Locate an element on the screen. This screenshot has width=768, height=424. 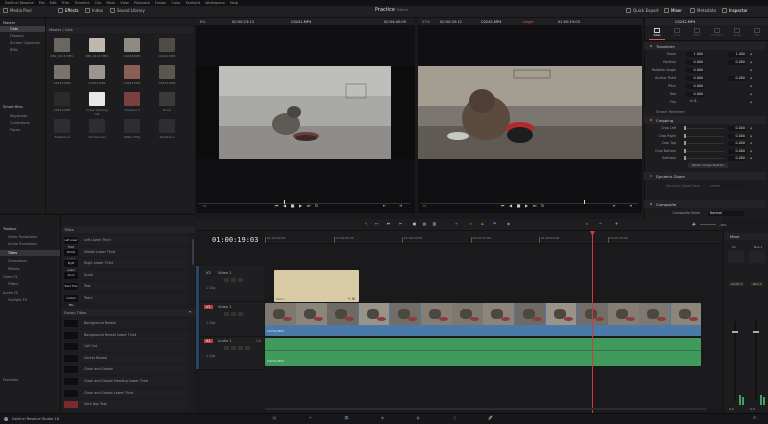
inspector-tab-video: Video is located at coordinates (657, 35).